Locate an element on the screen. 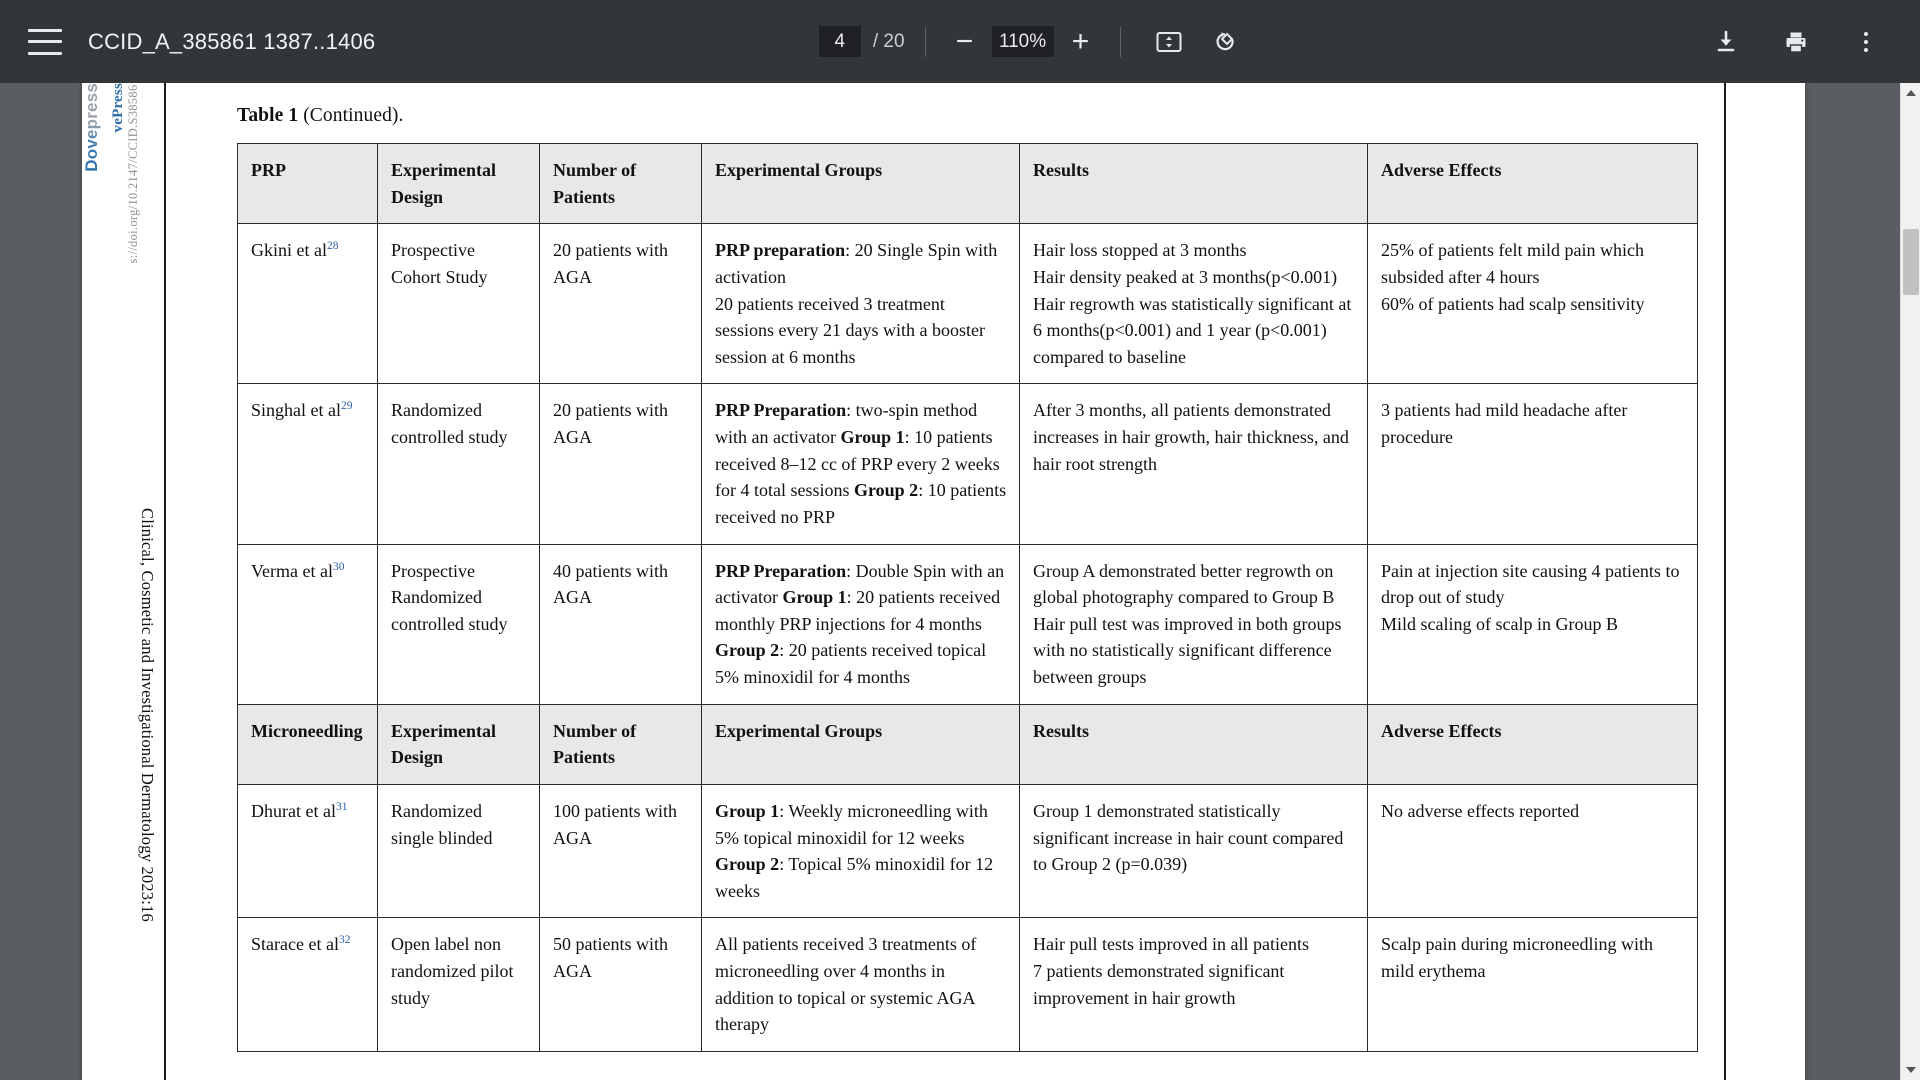 This screenshot has height=1080, width=1920. table-caption-continued: (Continued). is located at coordinates (351, 115).